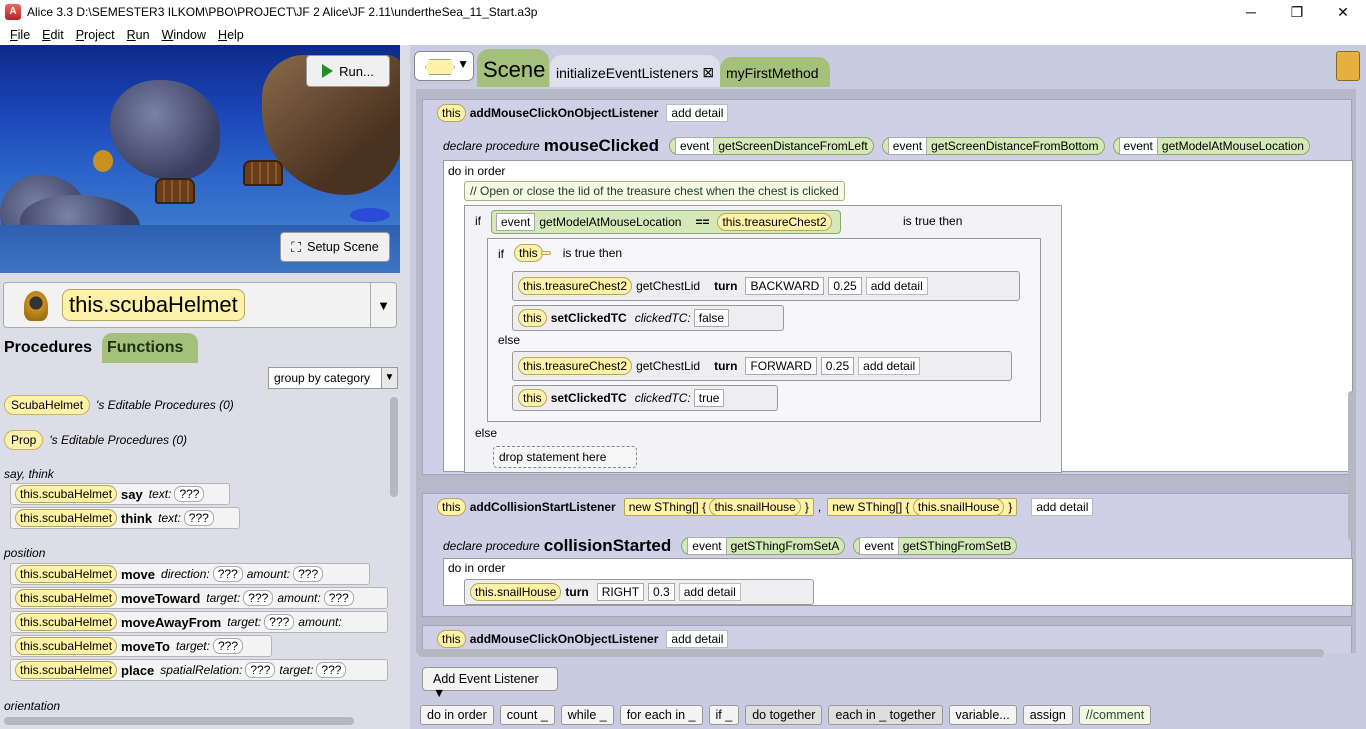 The width and height of the screenshot is (1366, 729). I want to click on count-tile: count _, so click(527, 715).